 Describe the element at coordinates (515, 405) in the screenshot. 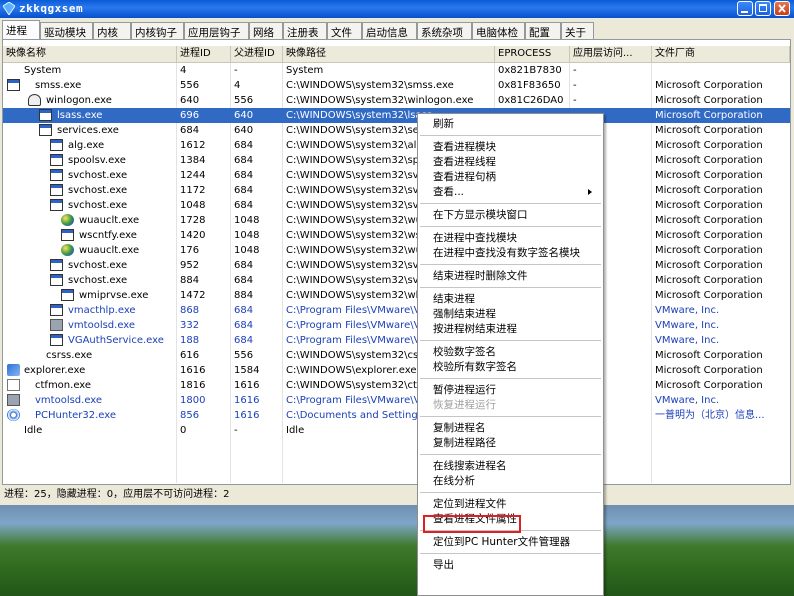

I see `menu-item-22: 恢复进程运行` at that location.